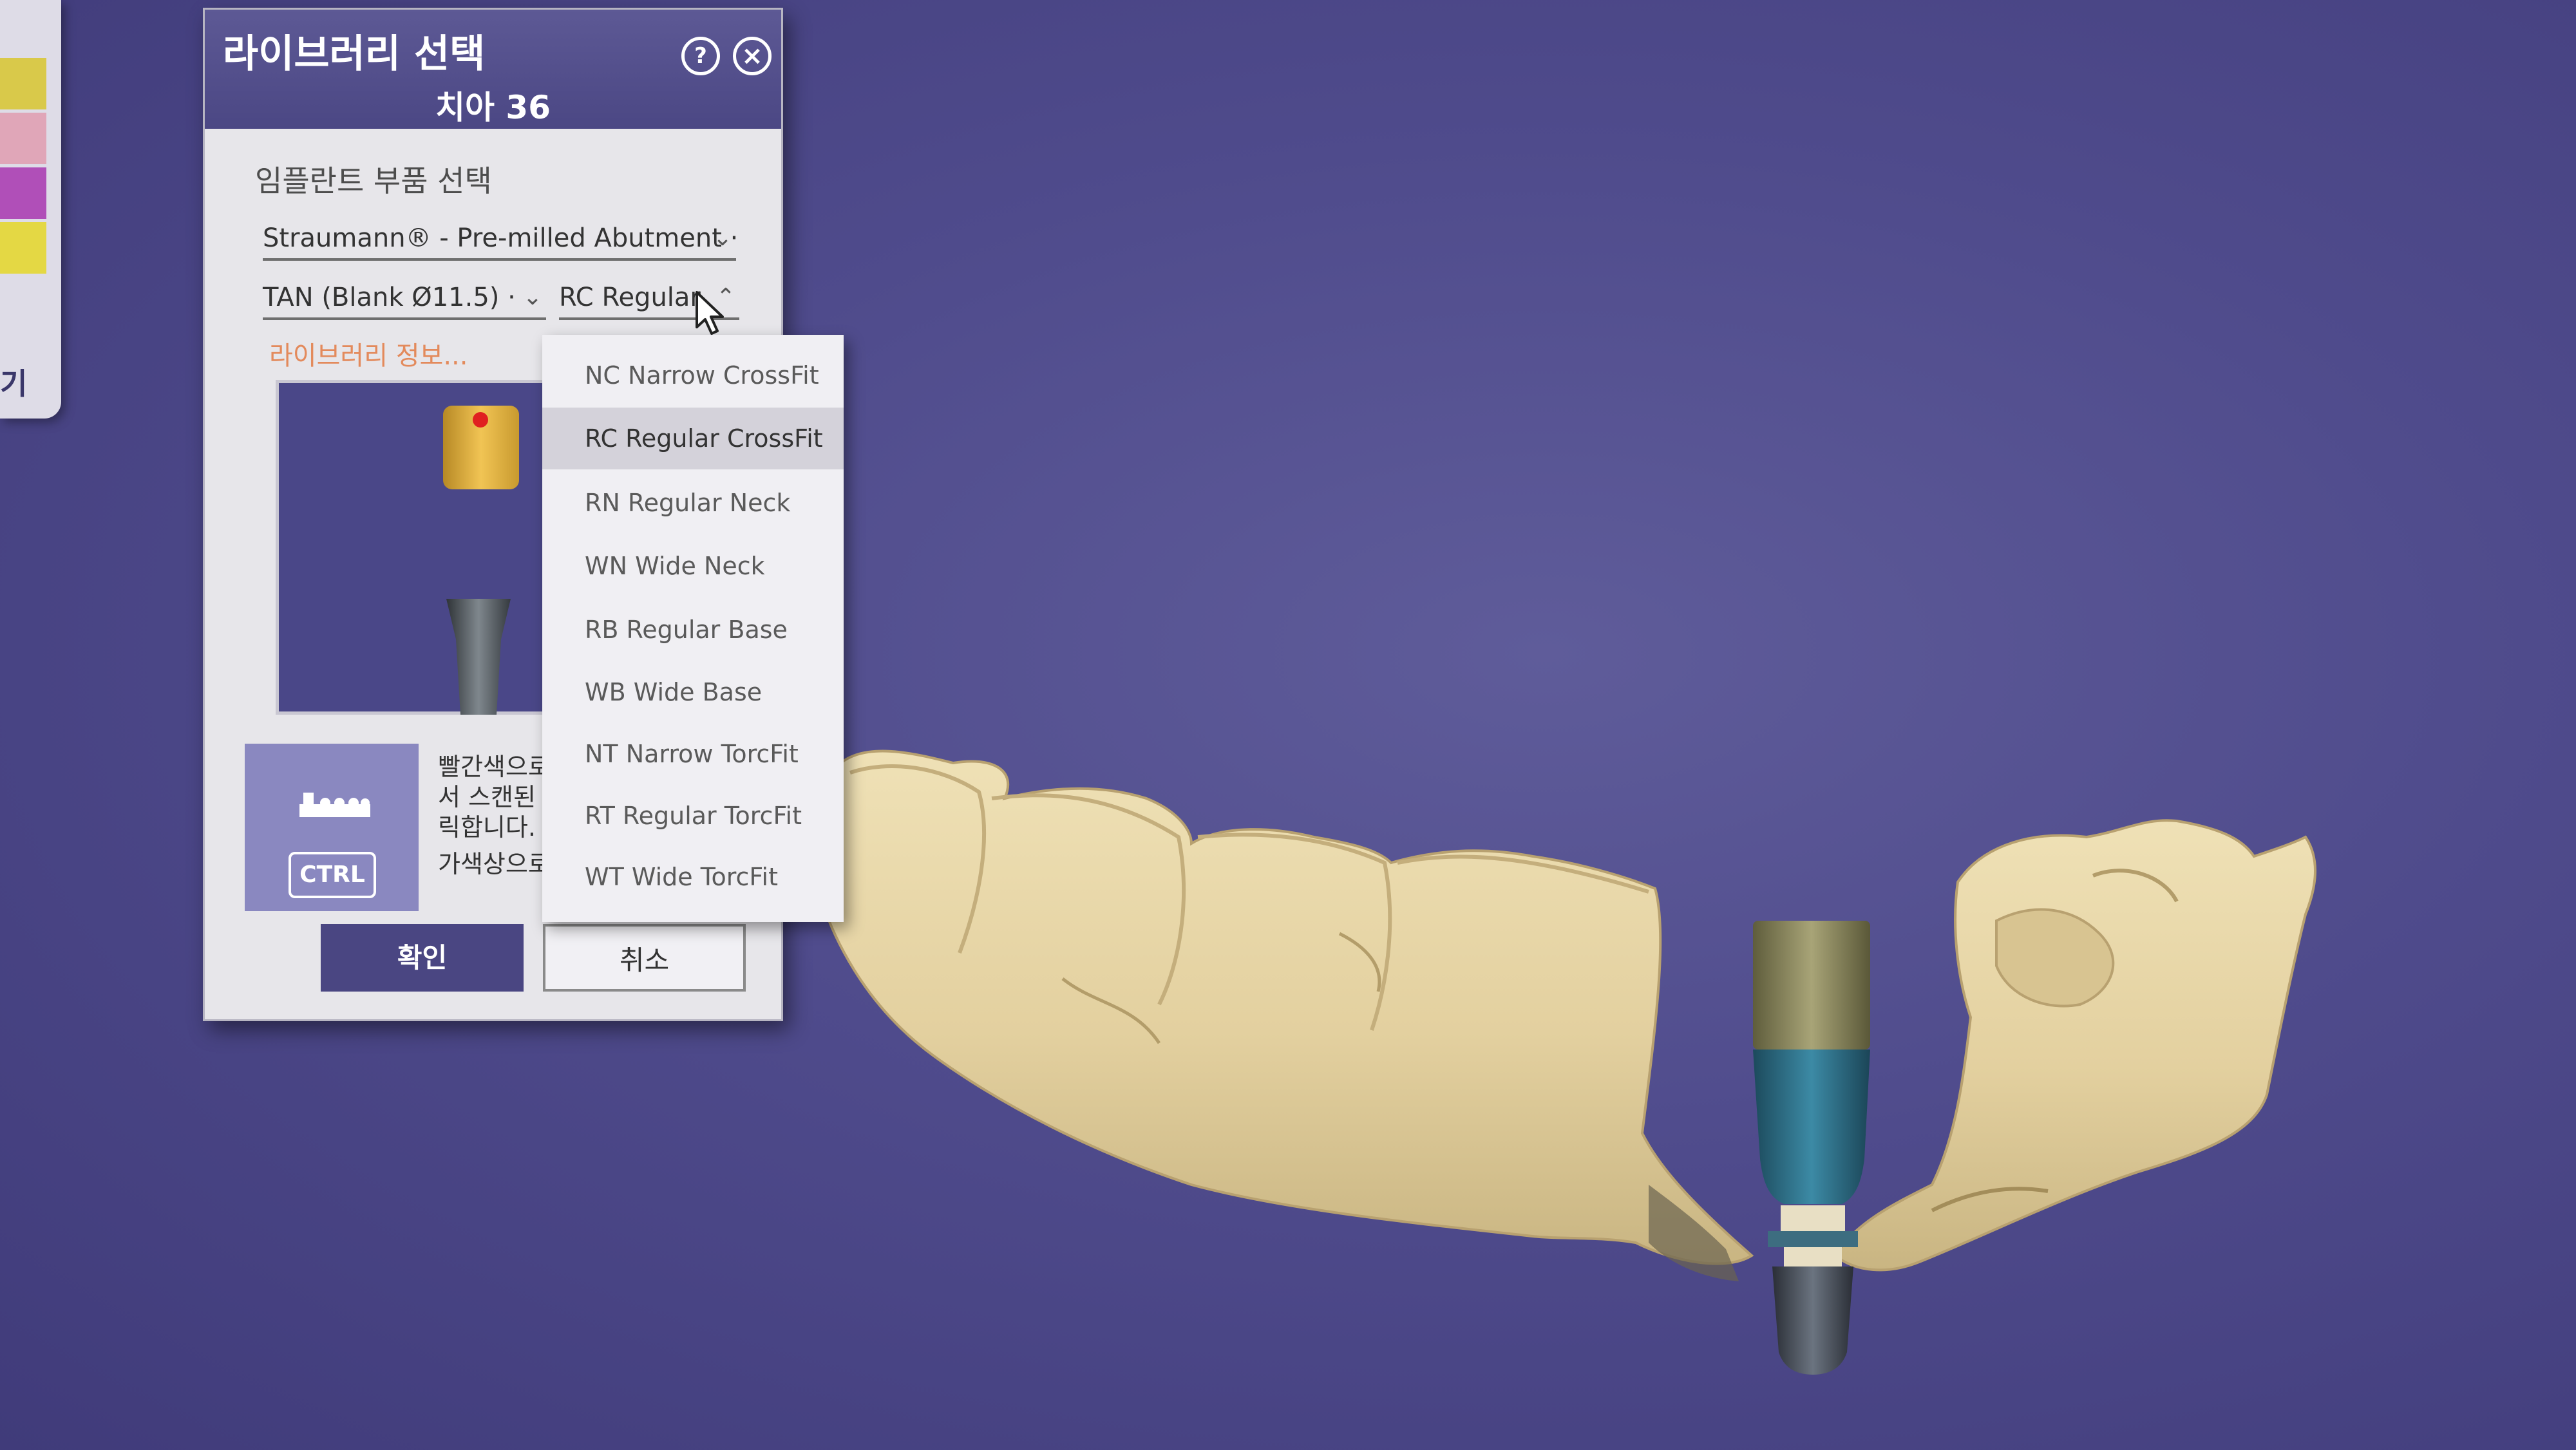  Describe the element at coordinates (420, 548) in the screenshot. I see `part-preview` at that location.